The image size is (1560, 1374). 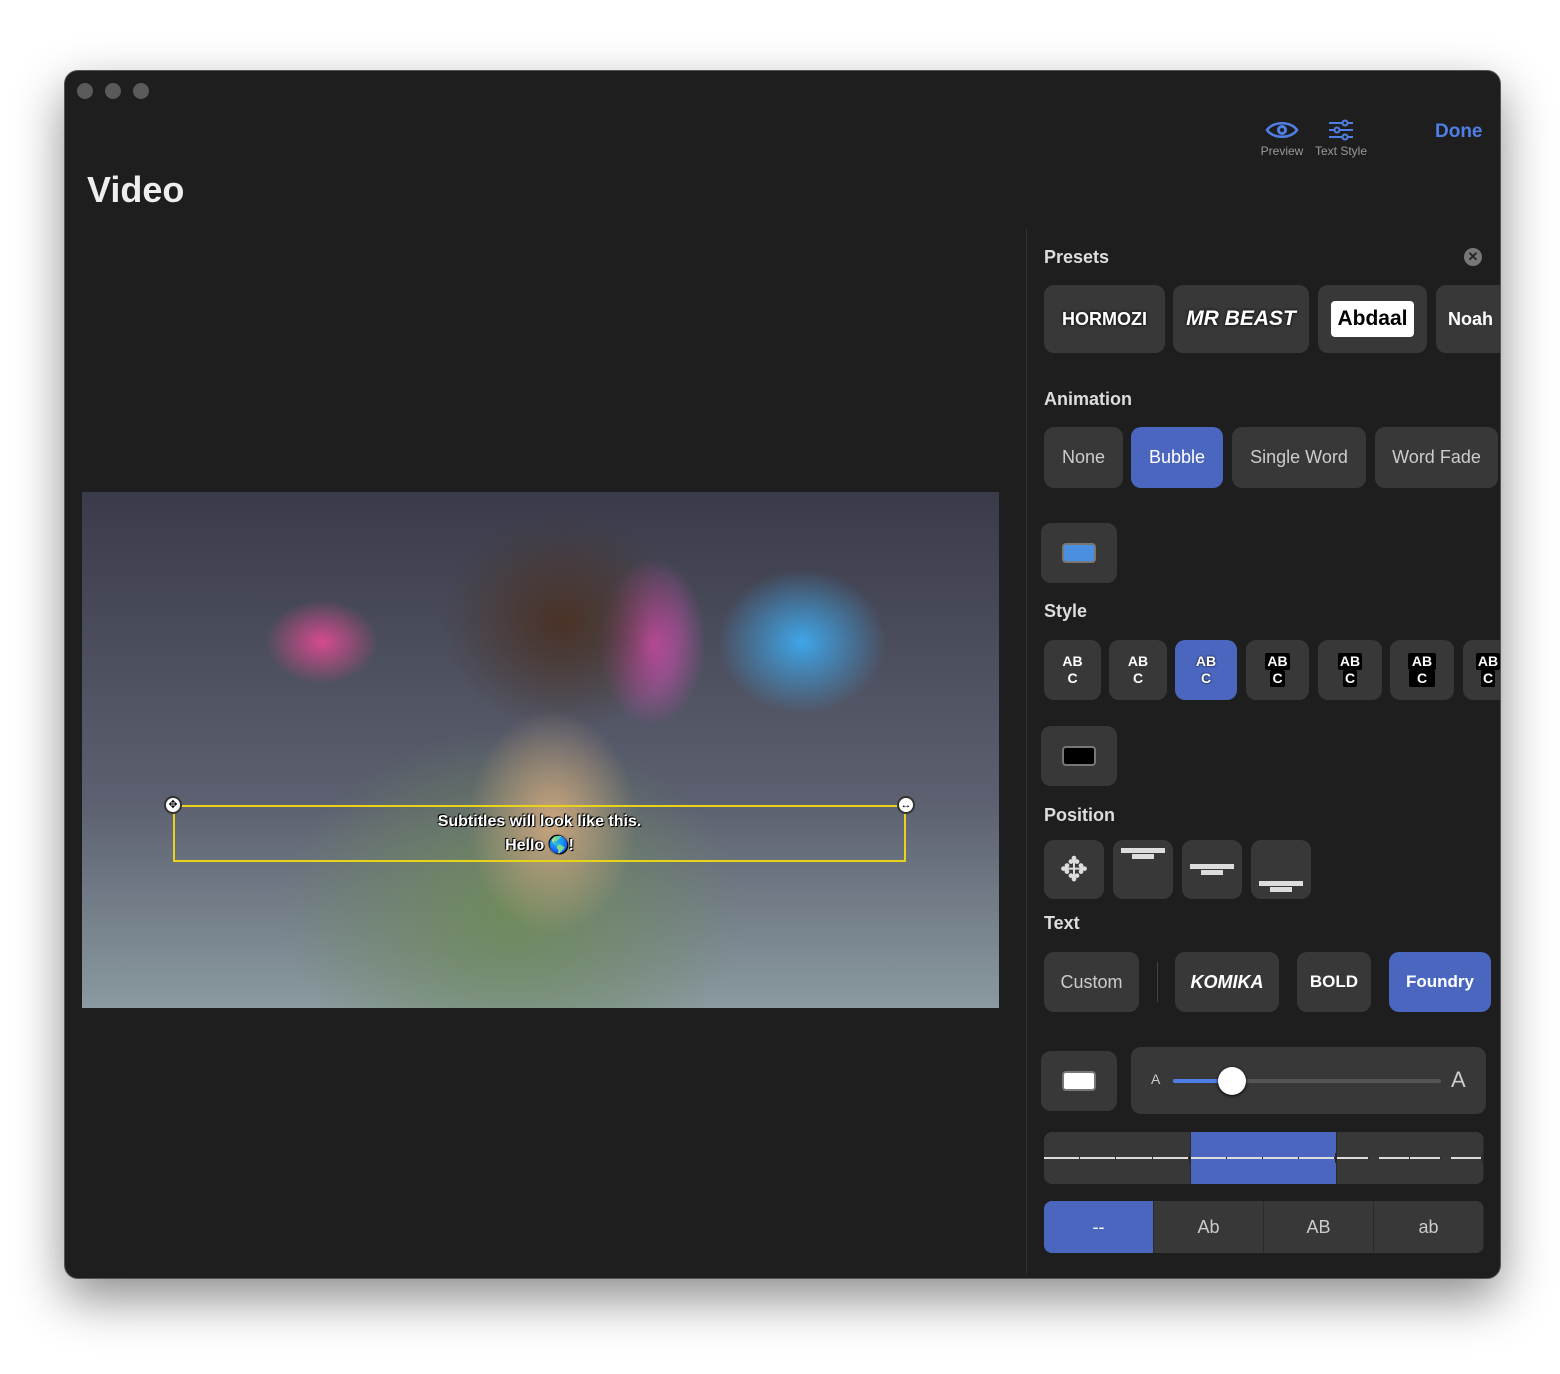 What do you see at coordinates (1209, 1227) in the screenshot?
I see `case-title: Ab` at bounding box center [1209, 1227].